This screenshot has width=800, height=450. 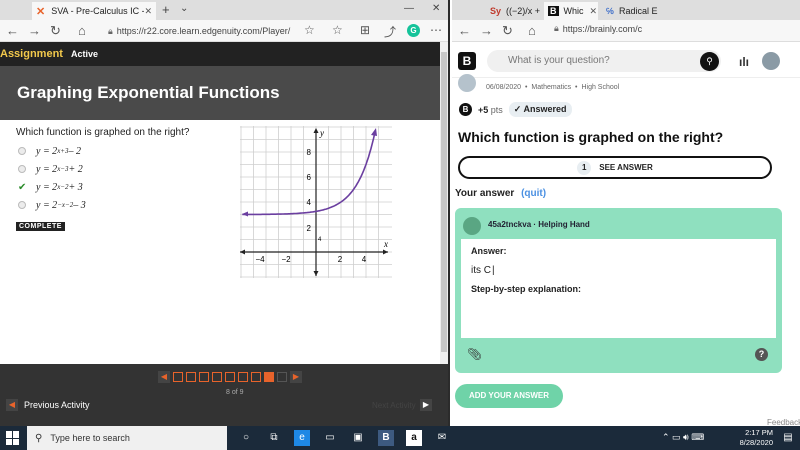 What do you see at coordinates (50, 187) in the screenshot?
I see `option-c: ✔ y = 2 x−2 + 3` at bounding box center [50, 187].